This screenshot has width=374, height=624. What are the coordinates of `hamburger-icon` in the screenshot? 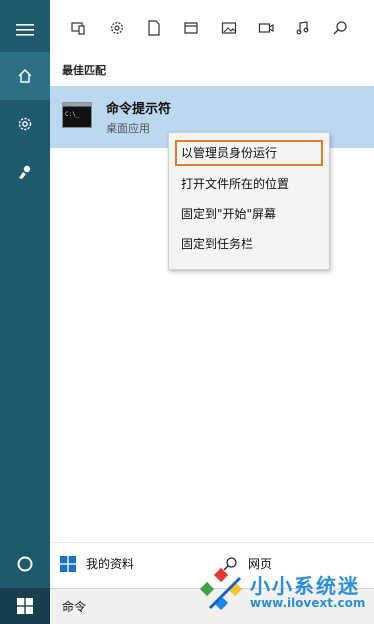 It's located at (25, 30).